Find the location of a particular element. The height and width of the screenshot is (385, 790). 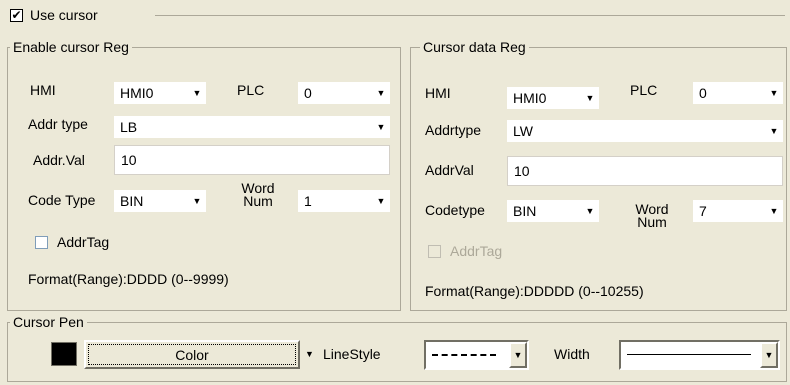

enable-wordnum-select: 1 ▼ is located at coordinates (344, 201).